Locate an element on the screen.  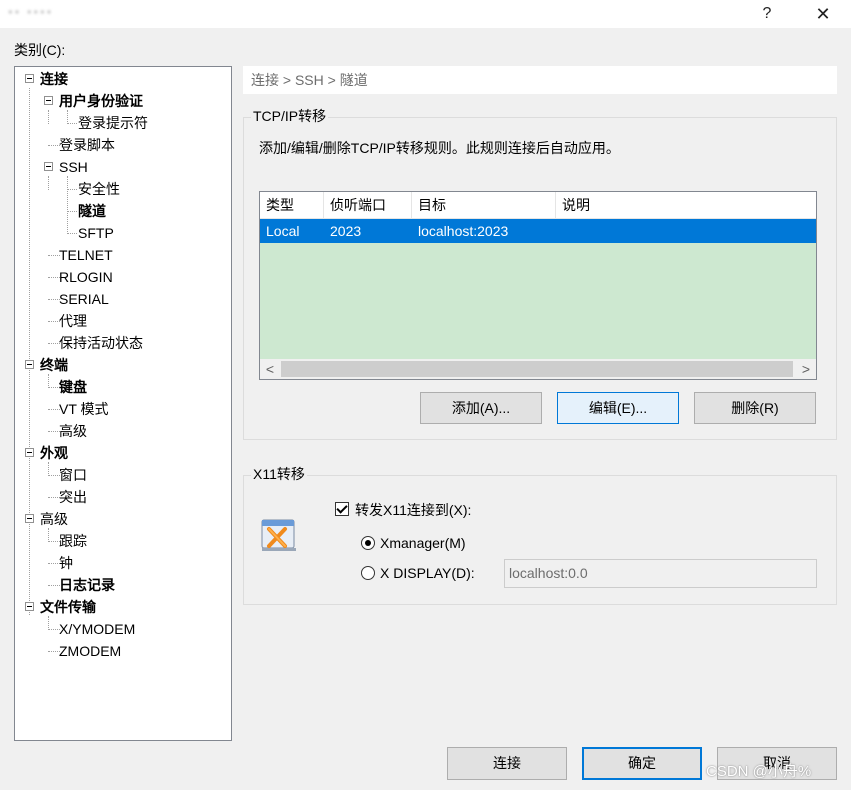
ok-button: 确定 is located at coordinates (642, 763).